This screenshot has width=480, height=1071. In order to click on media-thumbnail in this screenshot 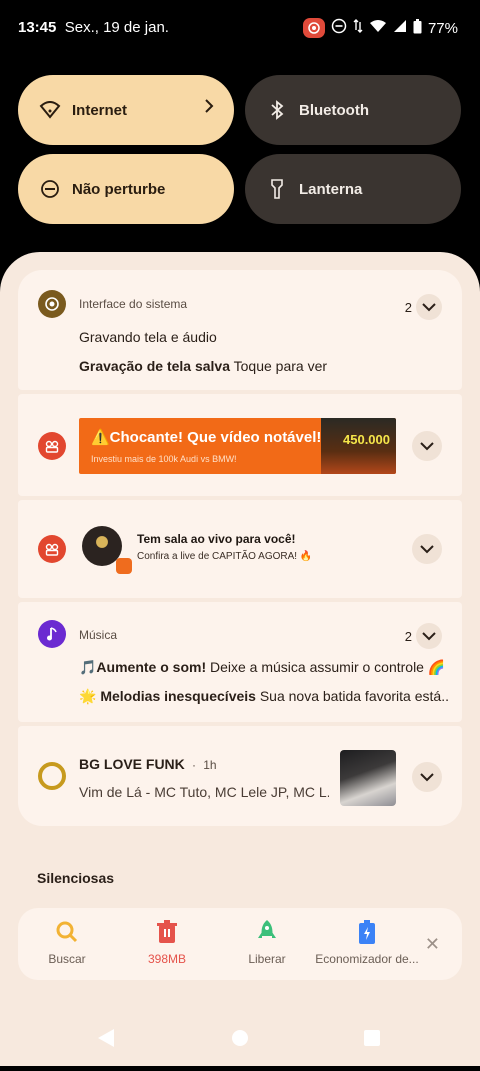, I will do `click(368, 778)`.